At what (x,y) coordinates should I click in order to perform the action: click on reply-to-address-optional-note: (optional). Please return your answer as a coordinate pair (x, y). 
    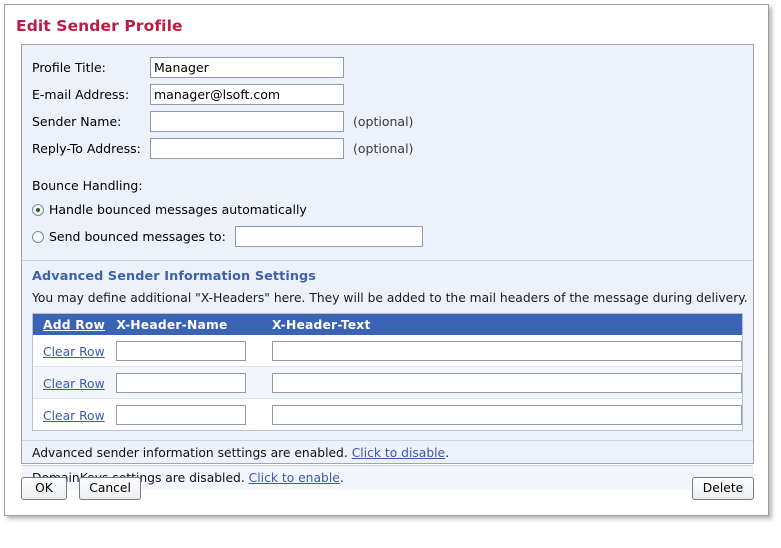
    Looking at the image, I should click on (383, 148).